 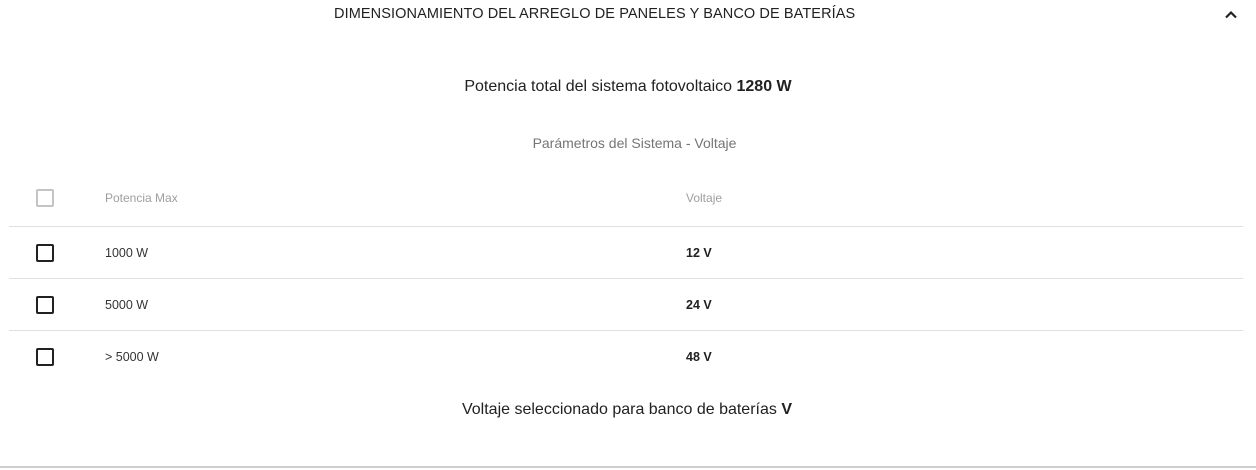 What do you see at coordinates (786, 409) in the screenshot?
I see `selected-voltage-value: V` at bounding box center [786, 409].